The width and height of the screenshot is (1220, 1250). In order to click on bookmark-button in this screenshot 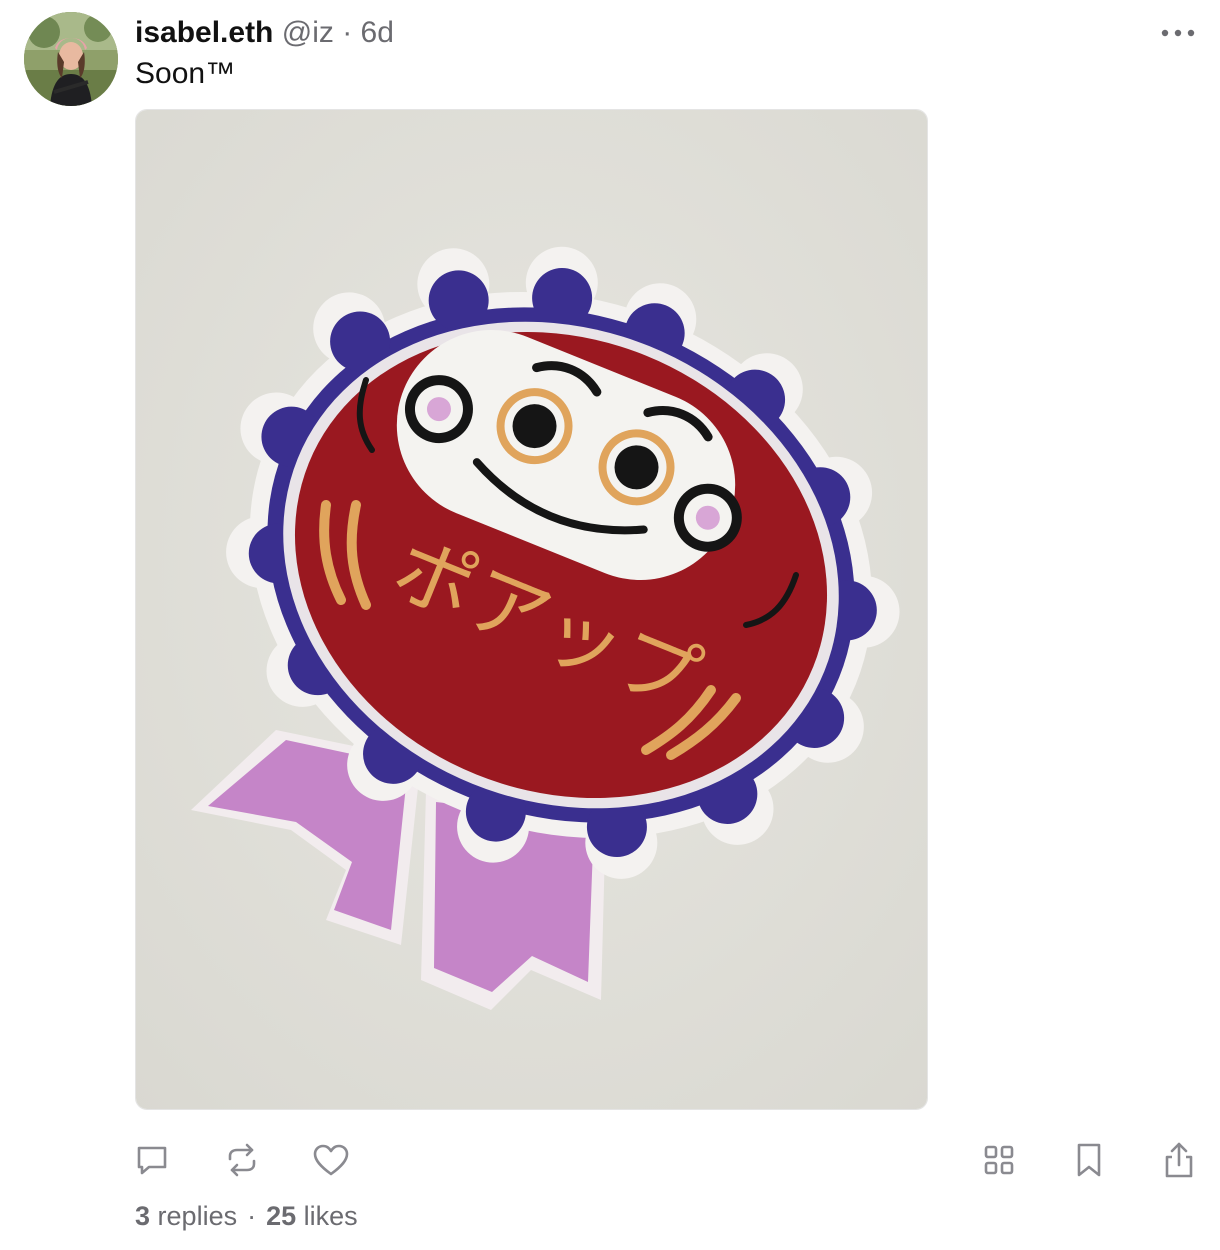, I will do `click(1089, 1160)`.